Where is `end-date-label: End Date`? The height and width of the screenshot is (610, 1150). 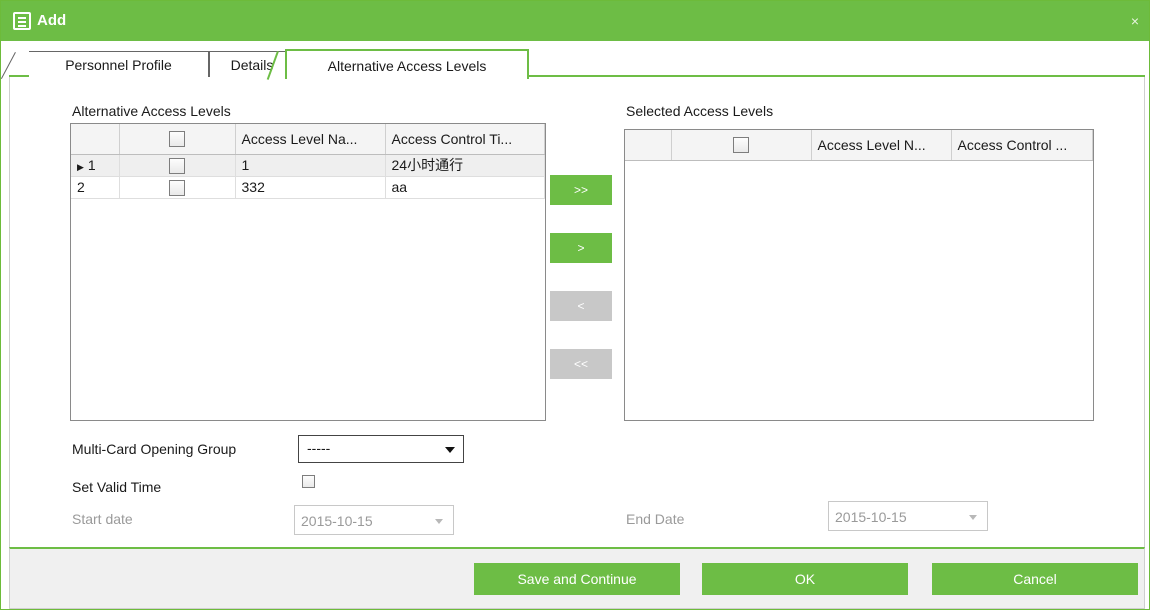
end-date-label: End Date is located at coordinates (655, 519).